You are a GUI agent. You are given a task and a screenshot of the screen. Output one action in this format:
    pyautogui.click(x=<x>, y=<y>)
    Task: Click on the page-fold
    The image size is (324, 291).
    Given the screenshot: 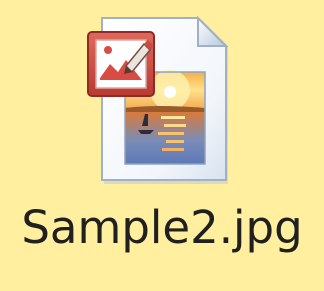 What is the action you would take?
    pyautogui.click(x=213, y=31)
    